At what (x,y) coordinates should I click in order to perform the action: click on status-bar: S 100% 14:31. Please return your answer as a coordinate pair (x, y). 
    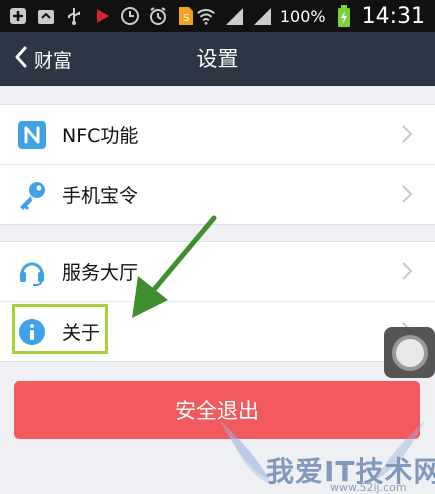
    Looking at the image, I should click on (217, 16).